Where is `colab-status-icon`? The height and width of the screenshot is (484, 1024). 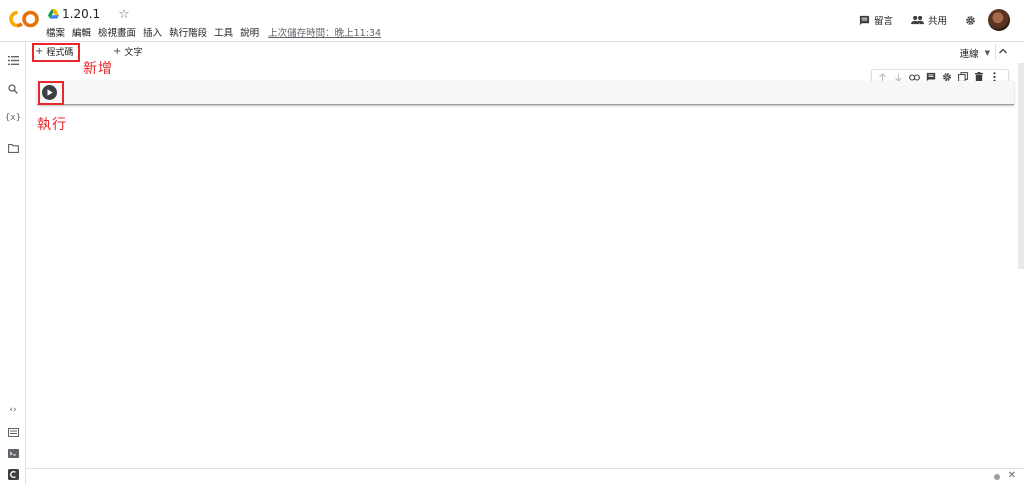
colab-status-icon is located at coordinates (13, 474).